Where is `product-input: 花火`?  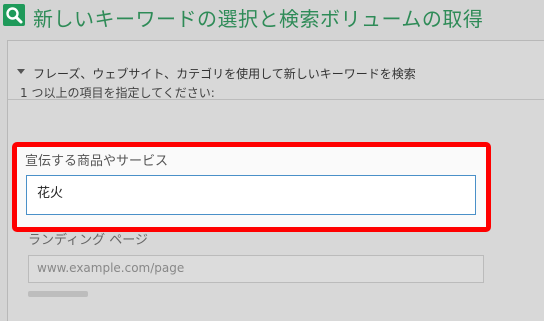
product-input: 花火 is located at coordinates (251, 195).